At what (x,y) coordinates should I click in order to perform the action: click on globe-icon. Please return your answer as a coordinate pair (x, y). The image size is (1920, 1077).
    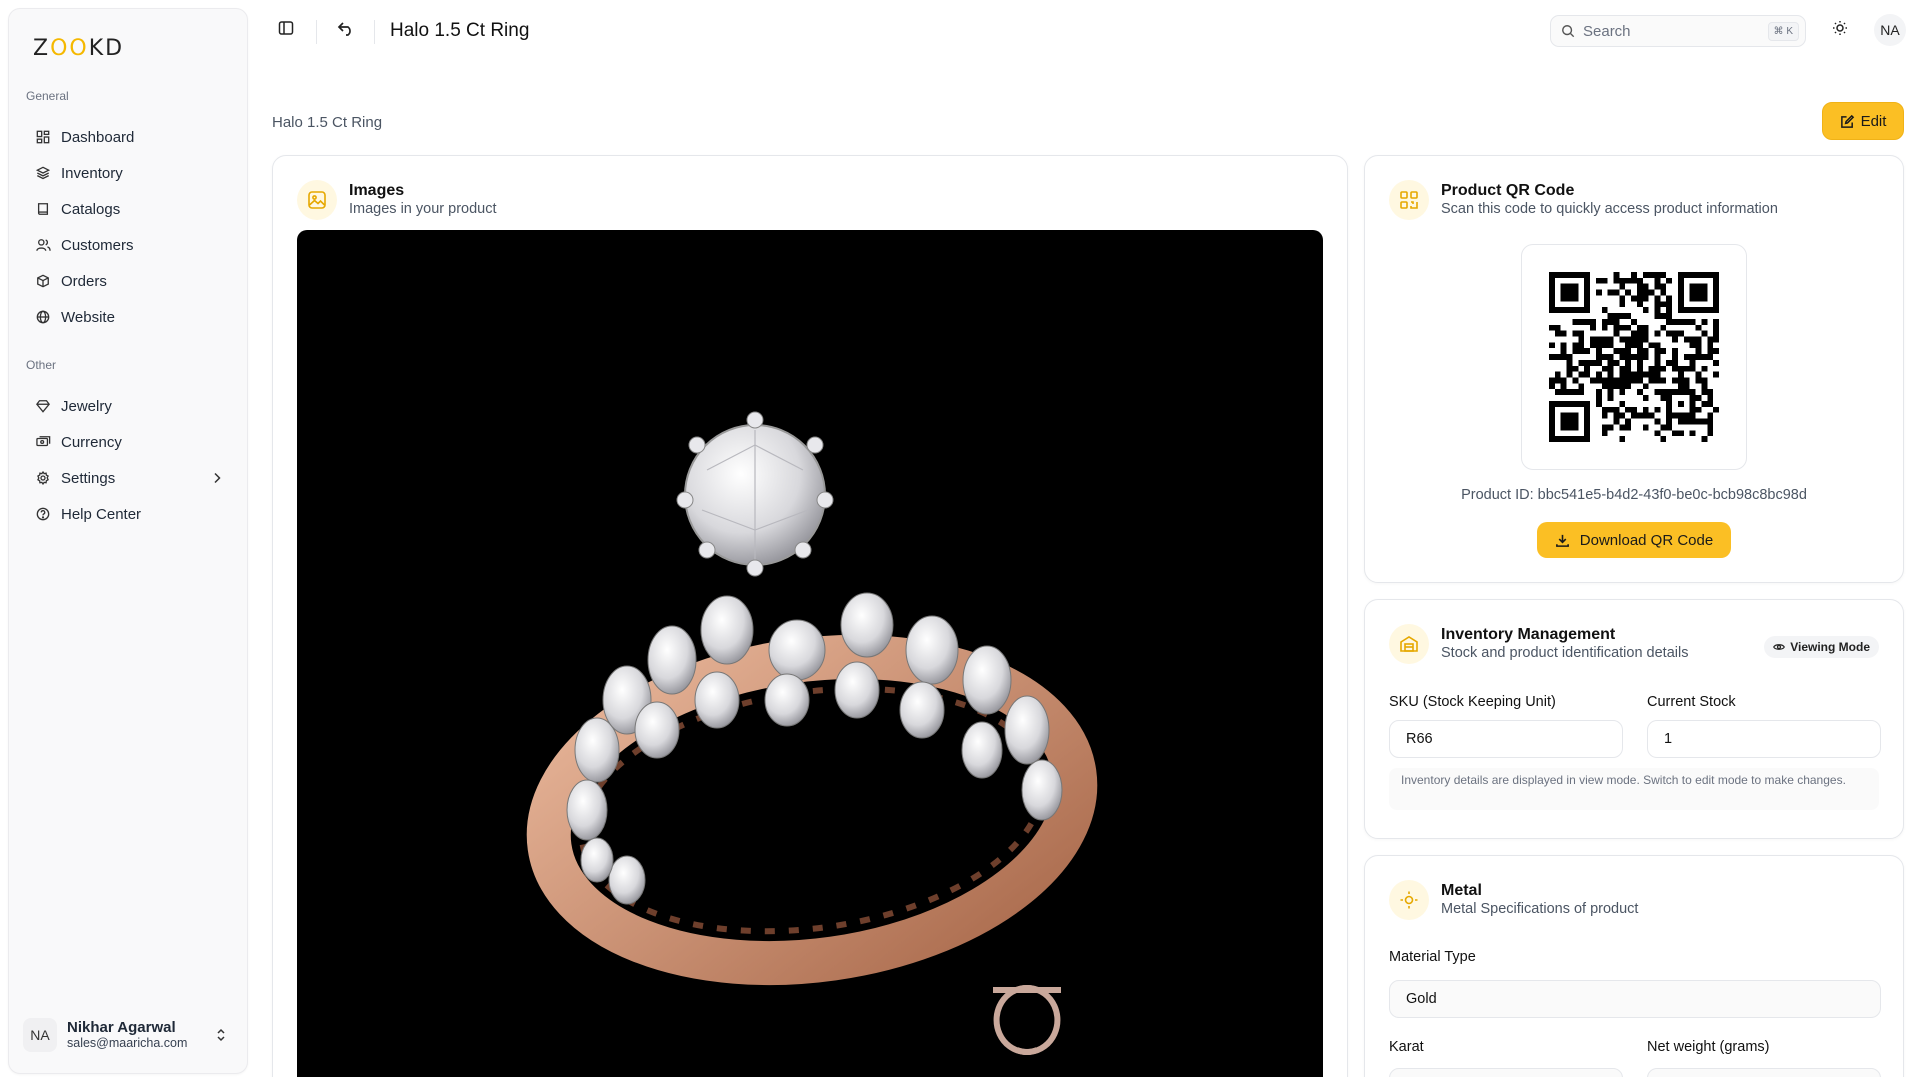
    Looking at the image, I should click on (43, 317).